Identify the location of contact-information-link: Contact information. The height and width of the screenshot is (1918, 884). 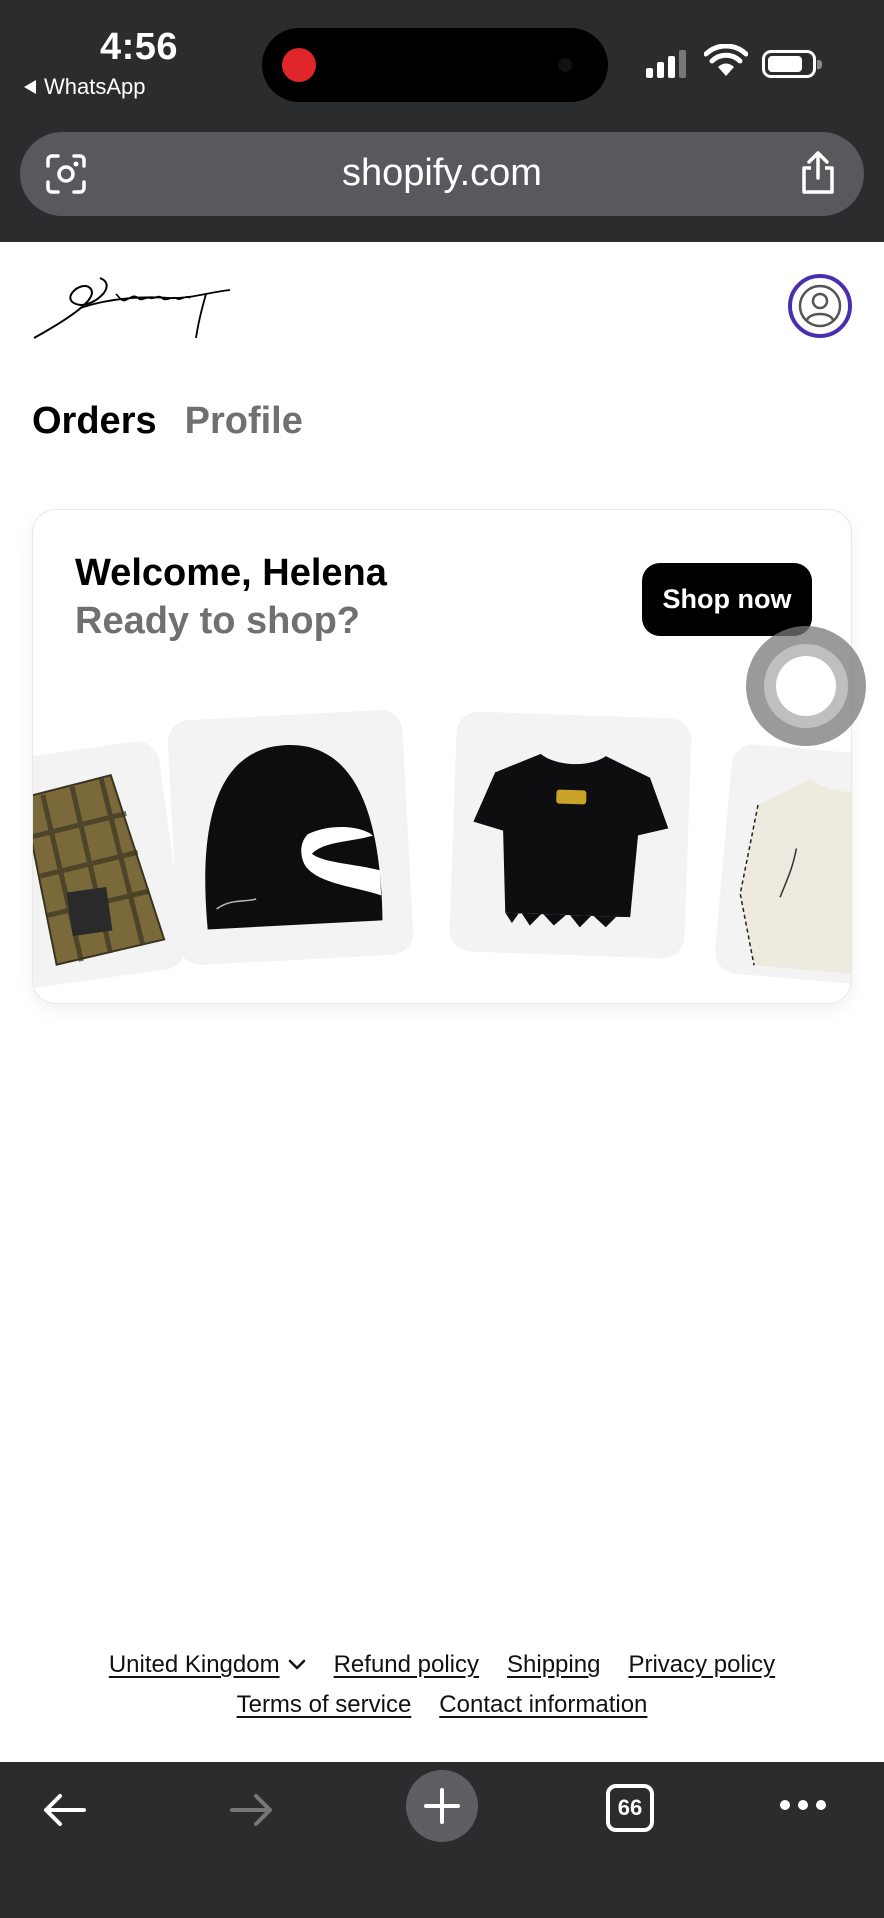
(543, 1705).